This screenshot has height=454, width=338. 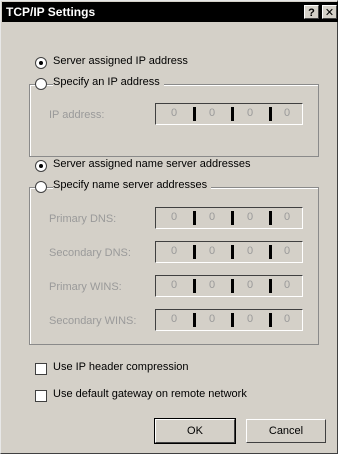 What do you see at coordinates (41, 396) in the screenshot?
I see `default-gateway-checkbox` at bounding box center [41, 396].